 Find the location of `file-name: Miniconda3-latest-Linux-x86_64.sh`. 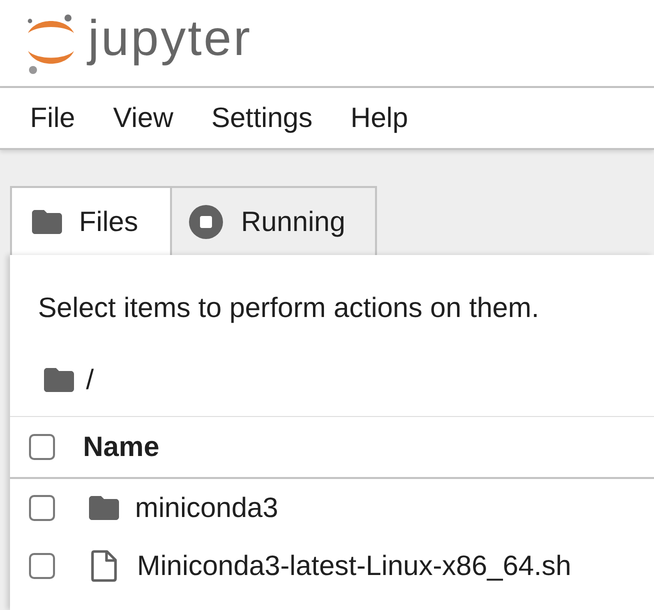

file-name: Miniconda3-latest-Linux-x86_64.sh is located at coordinates (354, 566).